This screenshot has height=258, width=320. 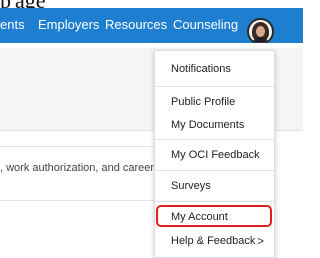 I want to click on menu-item-notifications: Notifications, so click(x=201, y=69).